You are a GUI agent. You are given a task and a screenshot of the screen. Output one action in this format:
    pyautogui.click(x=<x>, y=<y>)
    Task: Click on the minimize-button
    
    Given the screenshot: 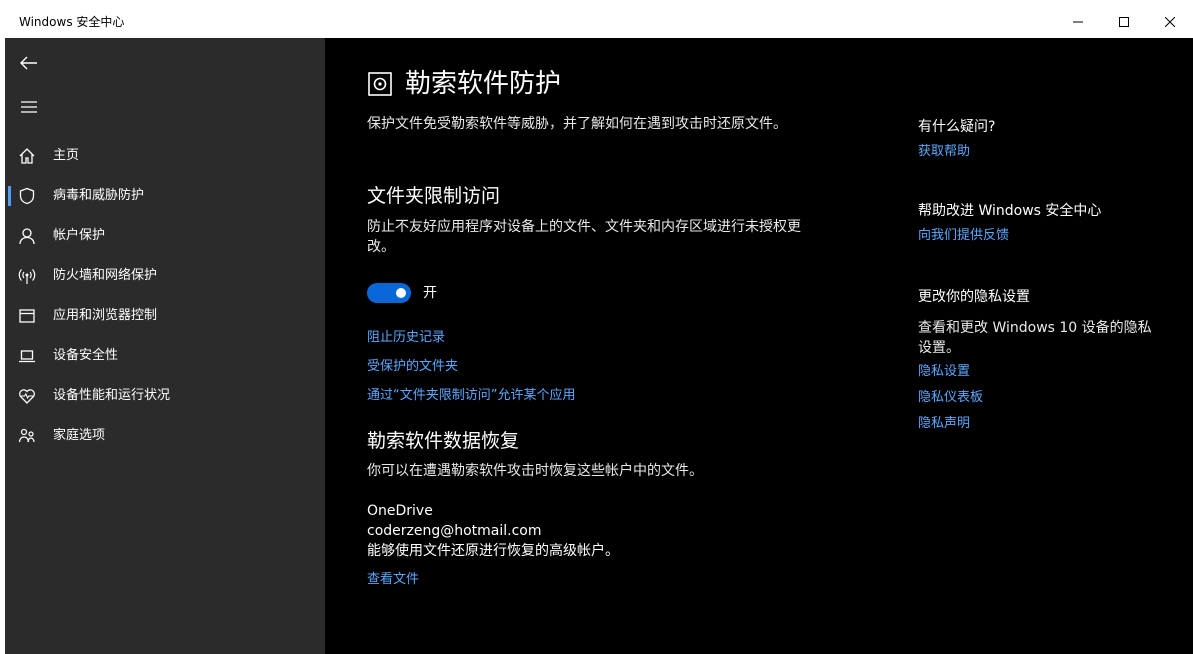 What is the action you would take?
    pyautogui.click(x=1078, y=21)
    